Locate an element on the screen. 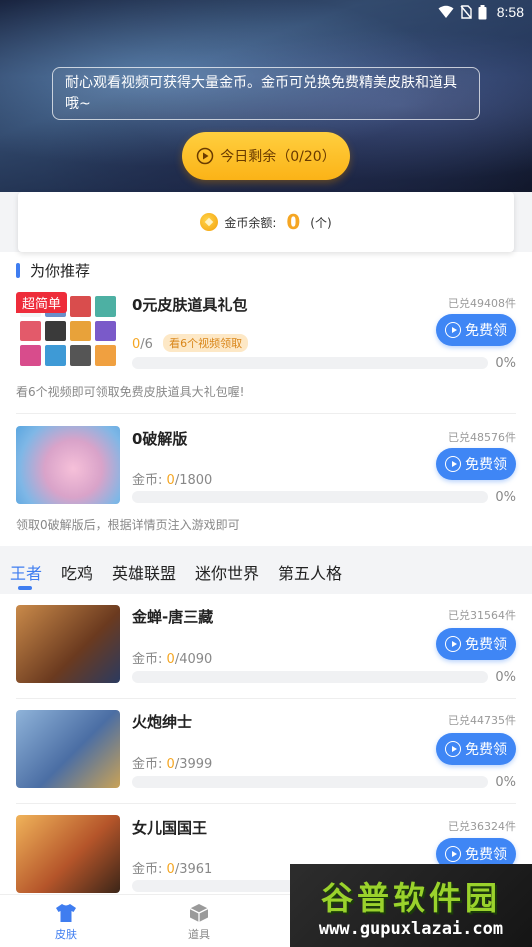 The width and height of the screenshot is (532, 947). tab-mini-world: 迷你世界 is located at coordinates (227, 572).